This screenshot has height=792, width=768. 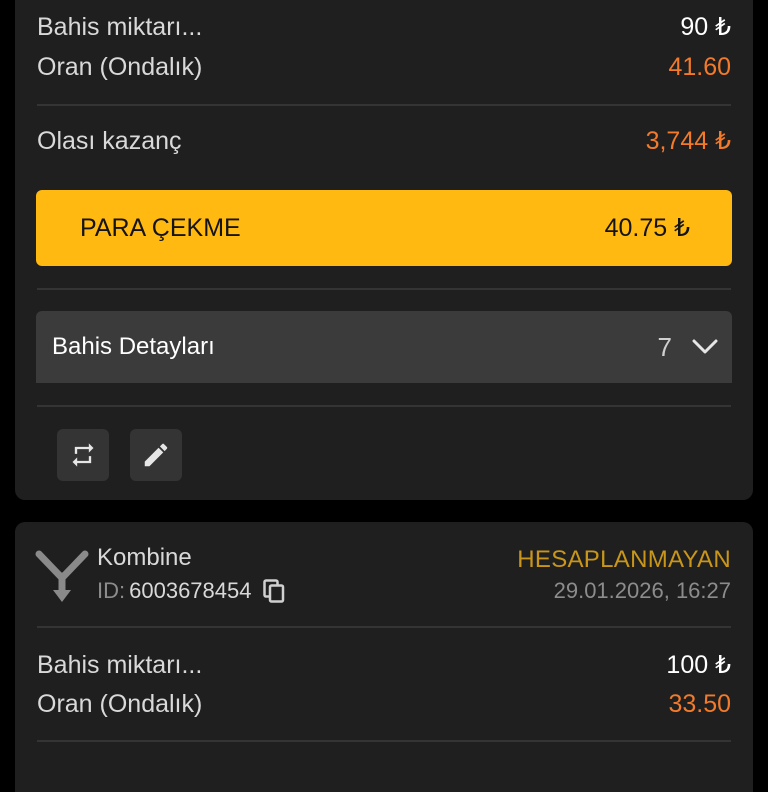 I want to click on chevron-down-icon, so click(x=705, y=346).